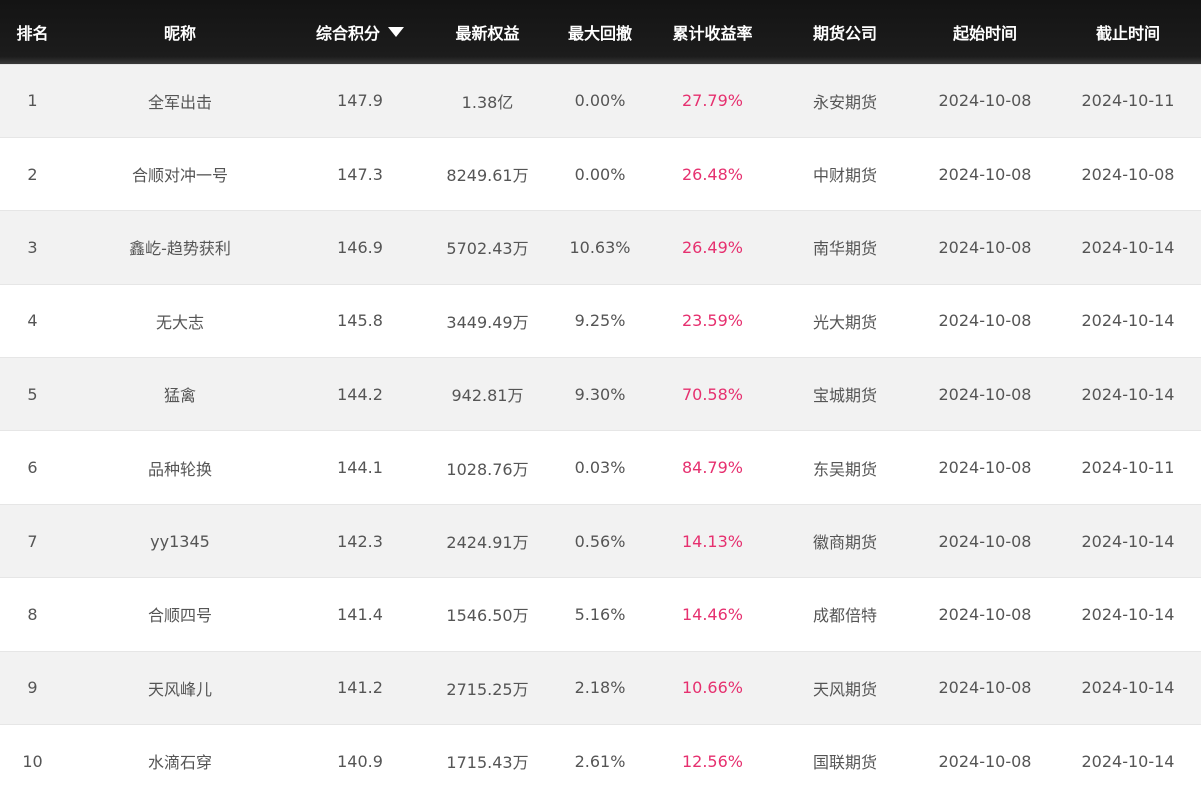 The height and width of the screenshot is (798, 1201). I want to click on cell-broker: 中财期货, so click(845, 173).